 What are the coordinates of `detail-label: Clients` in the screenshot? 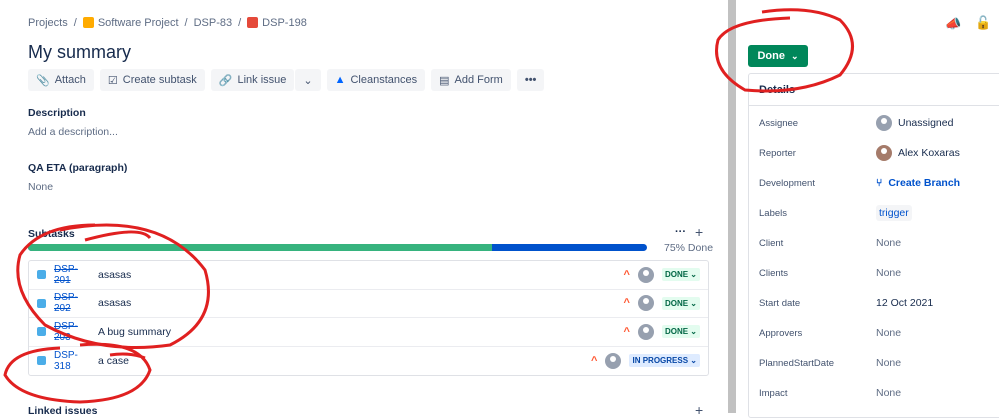 It's located at (774, 273).